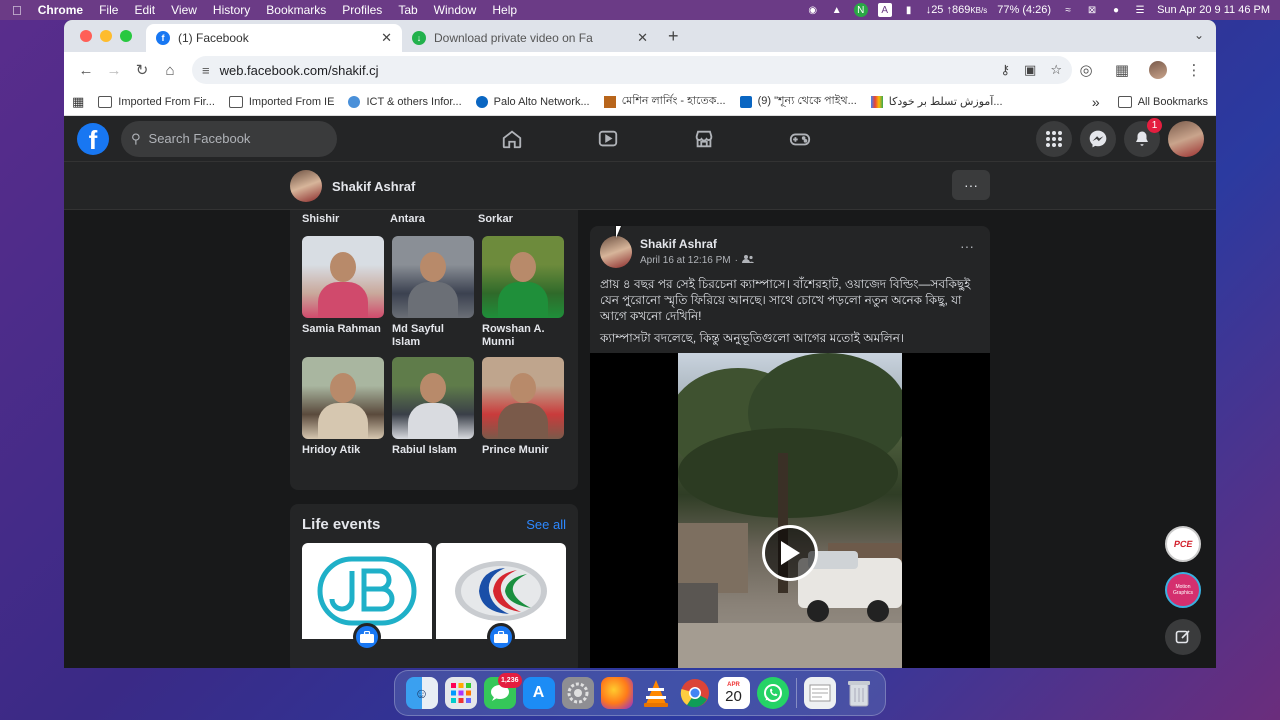  I want to click on tab-download-video: ↓ Download private video on Fa ✕, so click(530, 38).